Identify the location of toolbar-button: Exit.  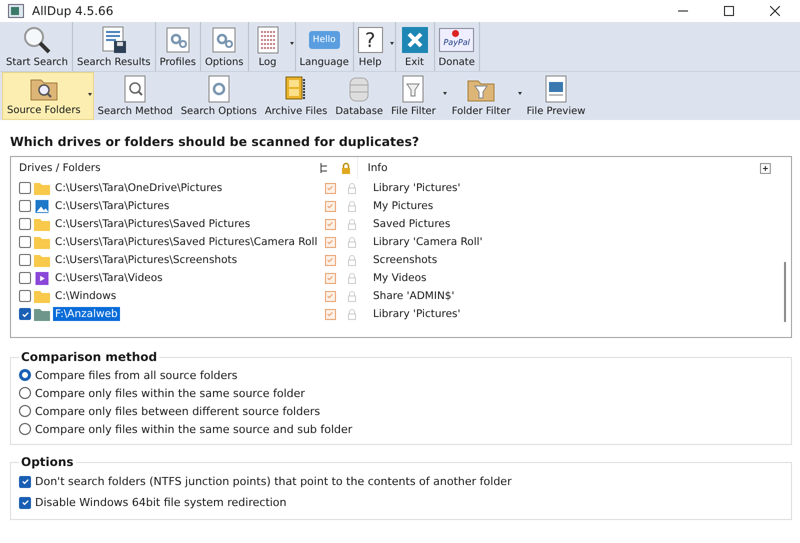
(415, 46).